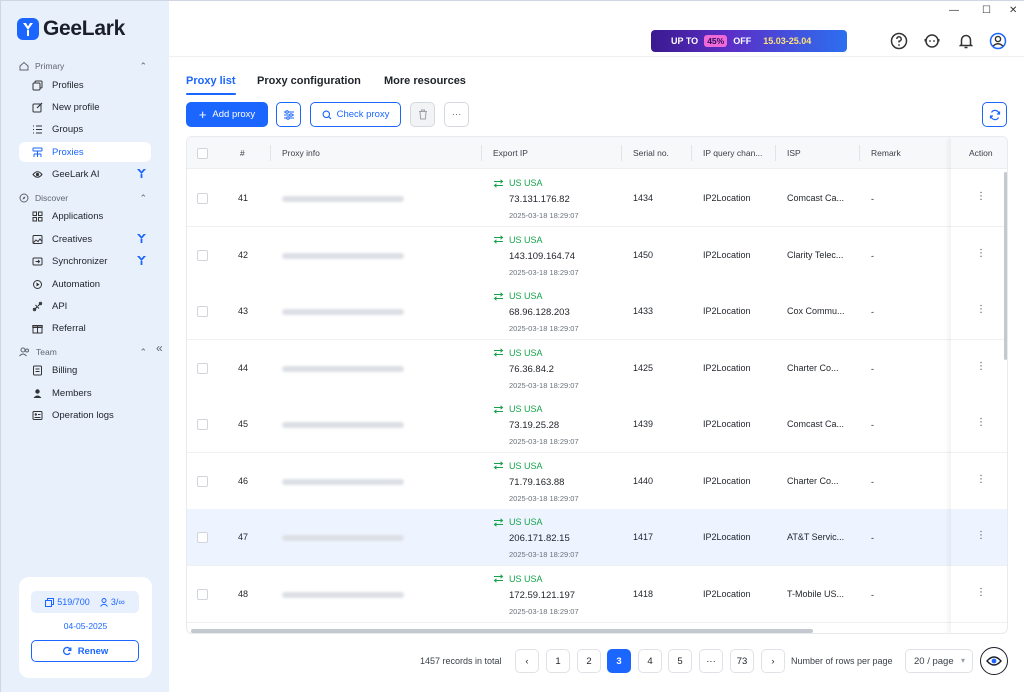  I want to click on sidebar-item-geelark-ai: GeeLark AI, so click(85, 174).